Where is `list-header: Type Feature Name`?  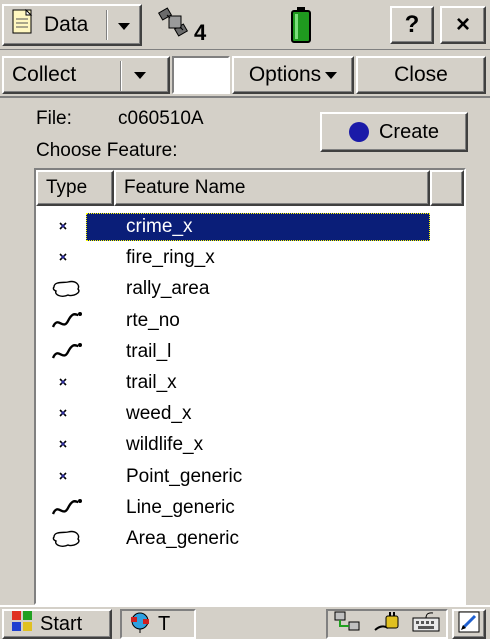
list-header: Type Feature Name is located at coordinates (250, 188).